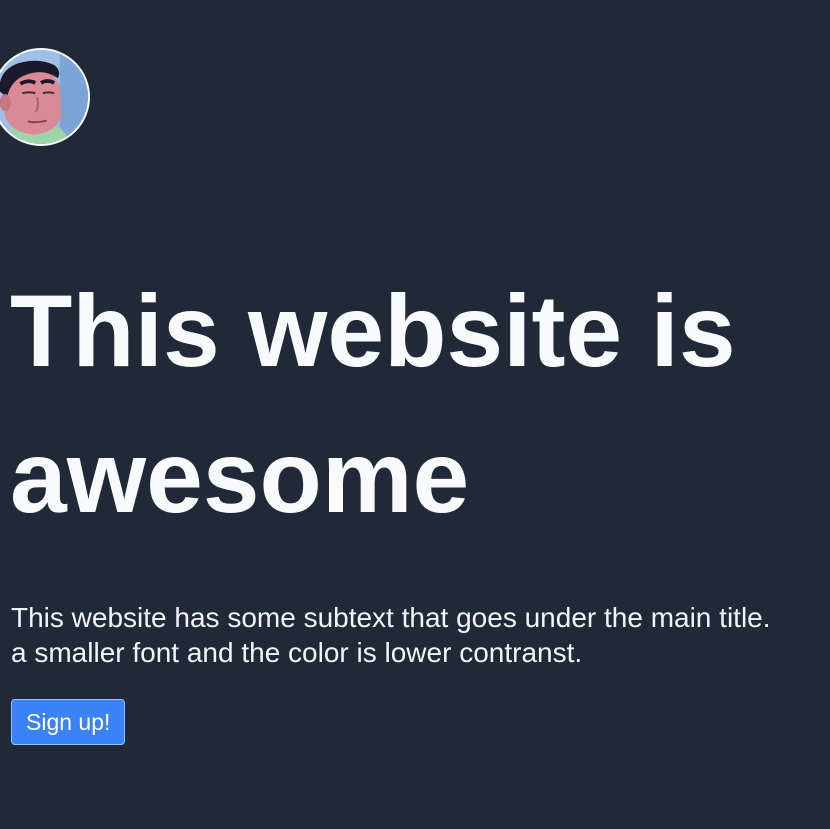  I want to click on hero-title-line-2: awesome, so click(240, 477).